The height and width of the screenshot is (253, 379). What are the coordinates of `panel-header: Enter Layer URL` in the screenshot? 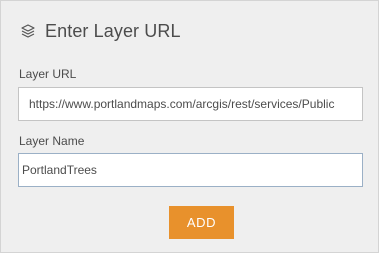 It's located at (100, 31).